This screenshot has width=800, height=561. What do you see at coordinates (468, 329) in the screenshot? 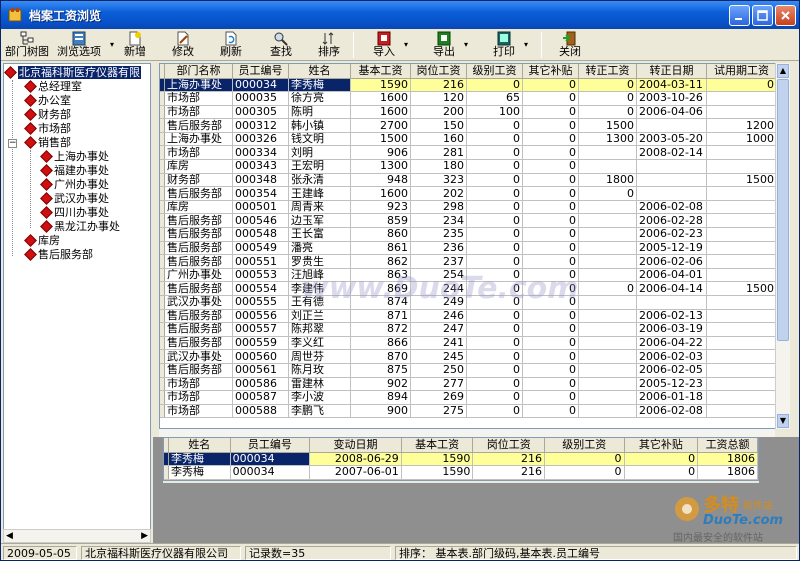
I see `table-row: 售后服务部 000557 陈邦翠 872 247 0 0 2006-03-19` at bounding box center [468, 329].